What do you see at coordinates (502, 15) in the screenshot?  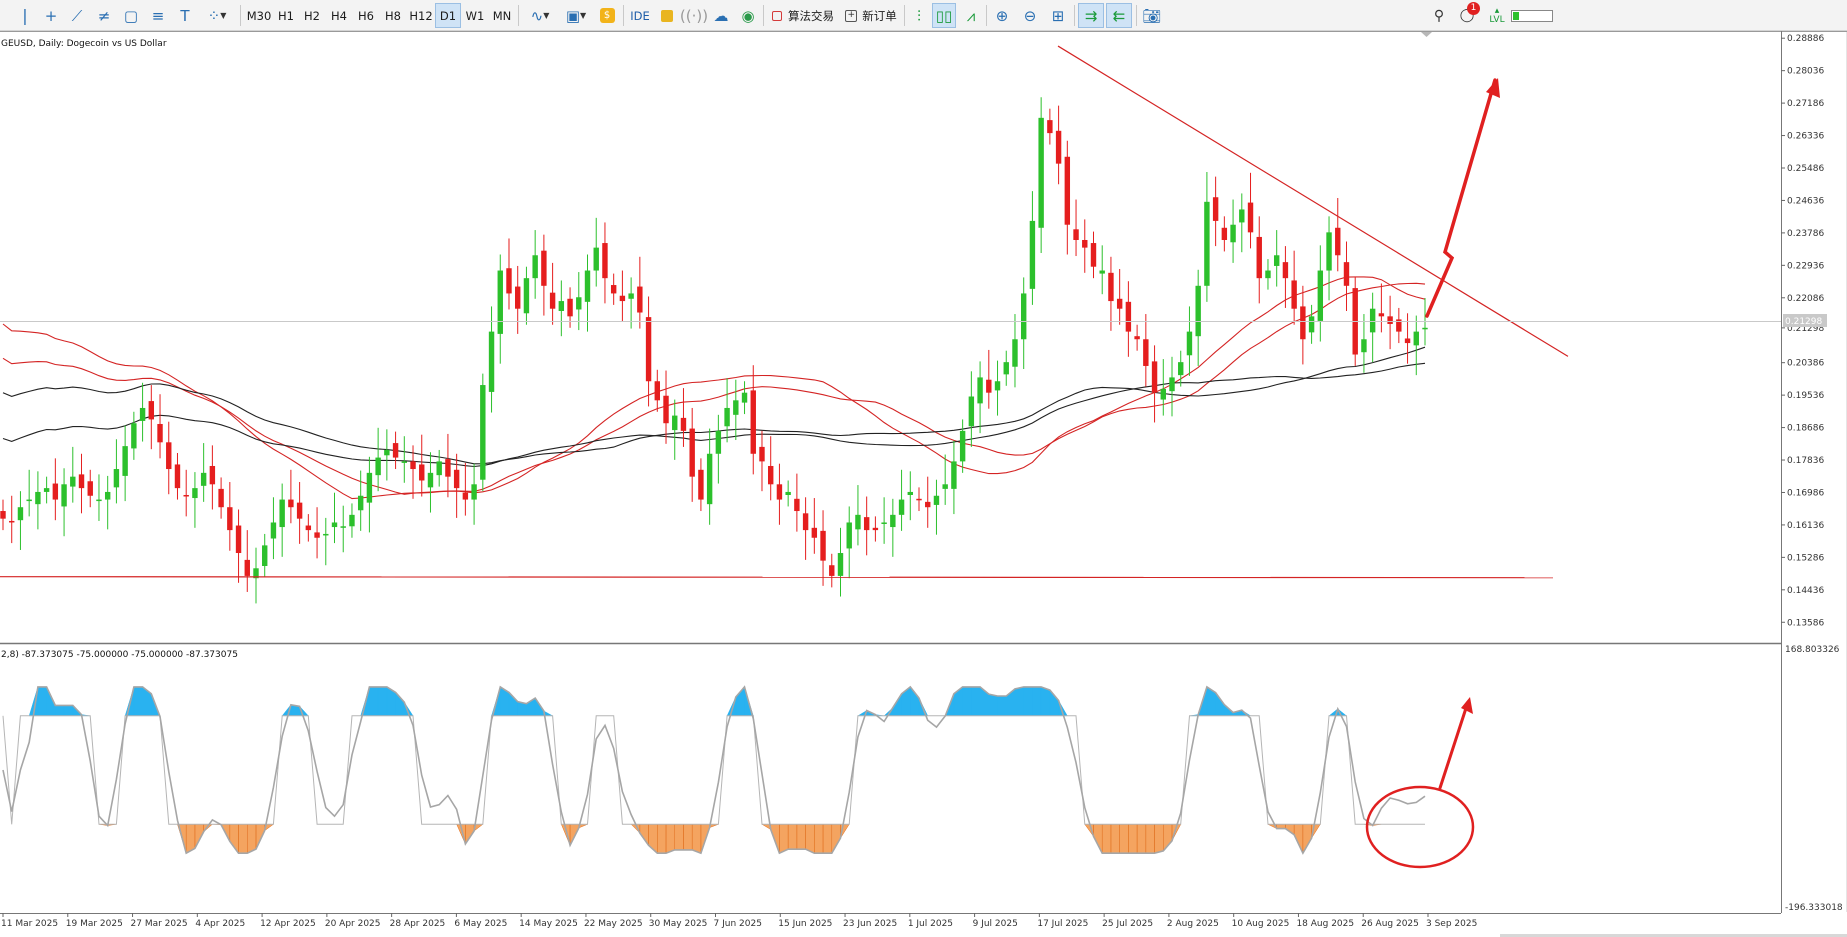 I see `timeframe-mn: MN` at bounding box center [502, 15].